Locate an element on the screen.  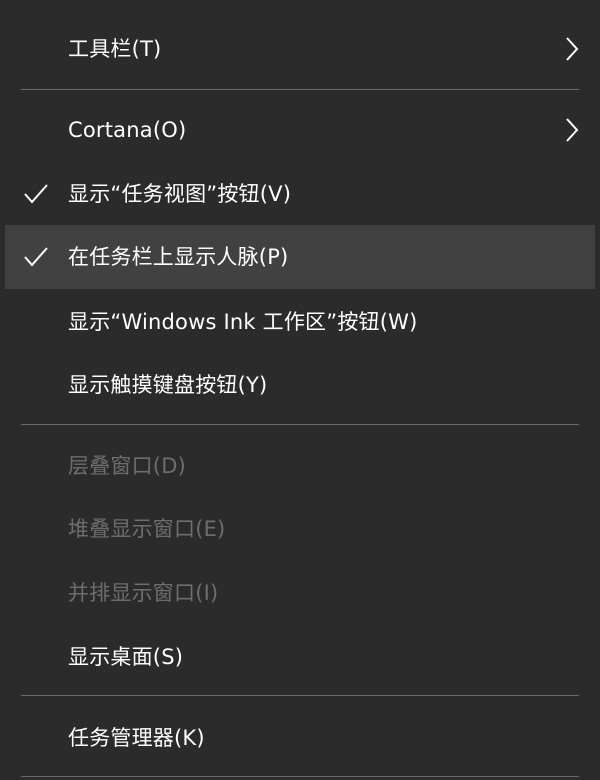
menu-item-label: 显示“Windows Ink 工作区”按钮(W) is located at coordinates (243, 322).